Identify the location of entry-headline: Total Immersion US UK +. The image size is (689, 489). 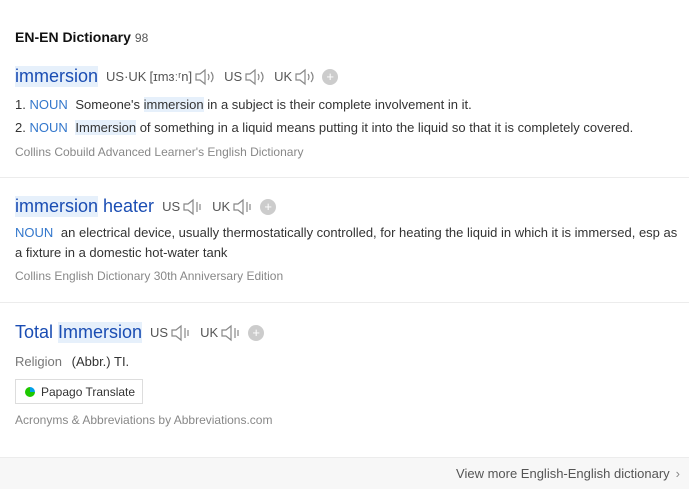
(352, 332).